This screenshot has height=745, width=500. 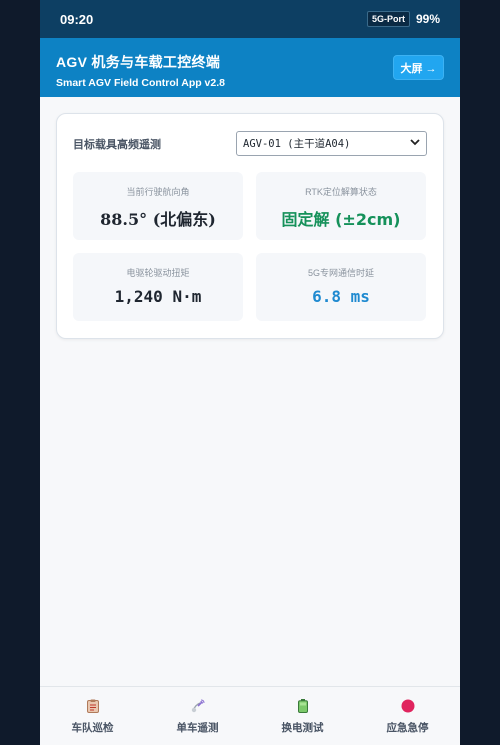 I want to click on telemetry-label: 目标载具高频遥测, so click(x=117, y=144).